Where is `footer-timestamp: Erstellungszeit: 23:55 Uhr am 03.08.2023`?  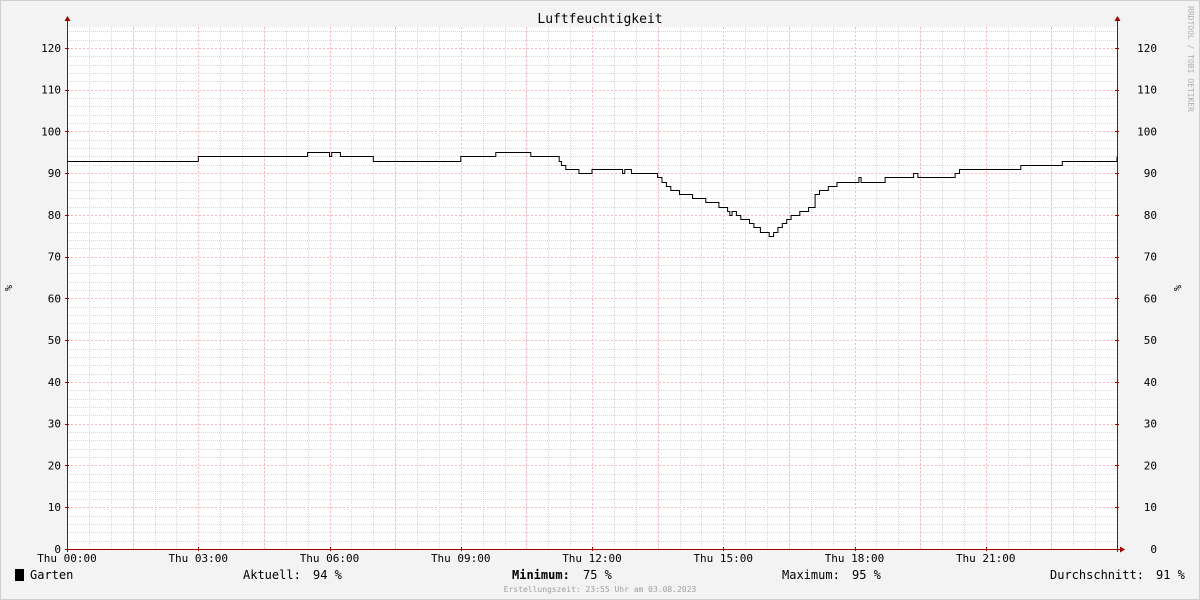
footer-timestamp: Erstellungszeit: 23:55 Uhr am 03.08.2023 is located at coordinates (600, 589).